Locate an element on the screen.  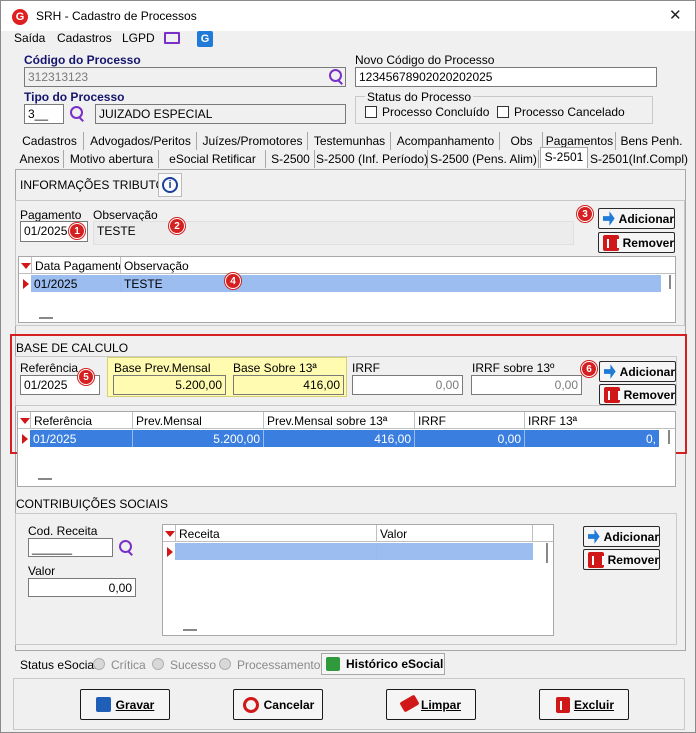
sucesso-radio is located at coordinates (158, 664).